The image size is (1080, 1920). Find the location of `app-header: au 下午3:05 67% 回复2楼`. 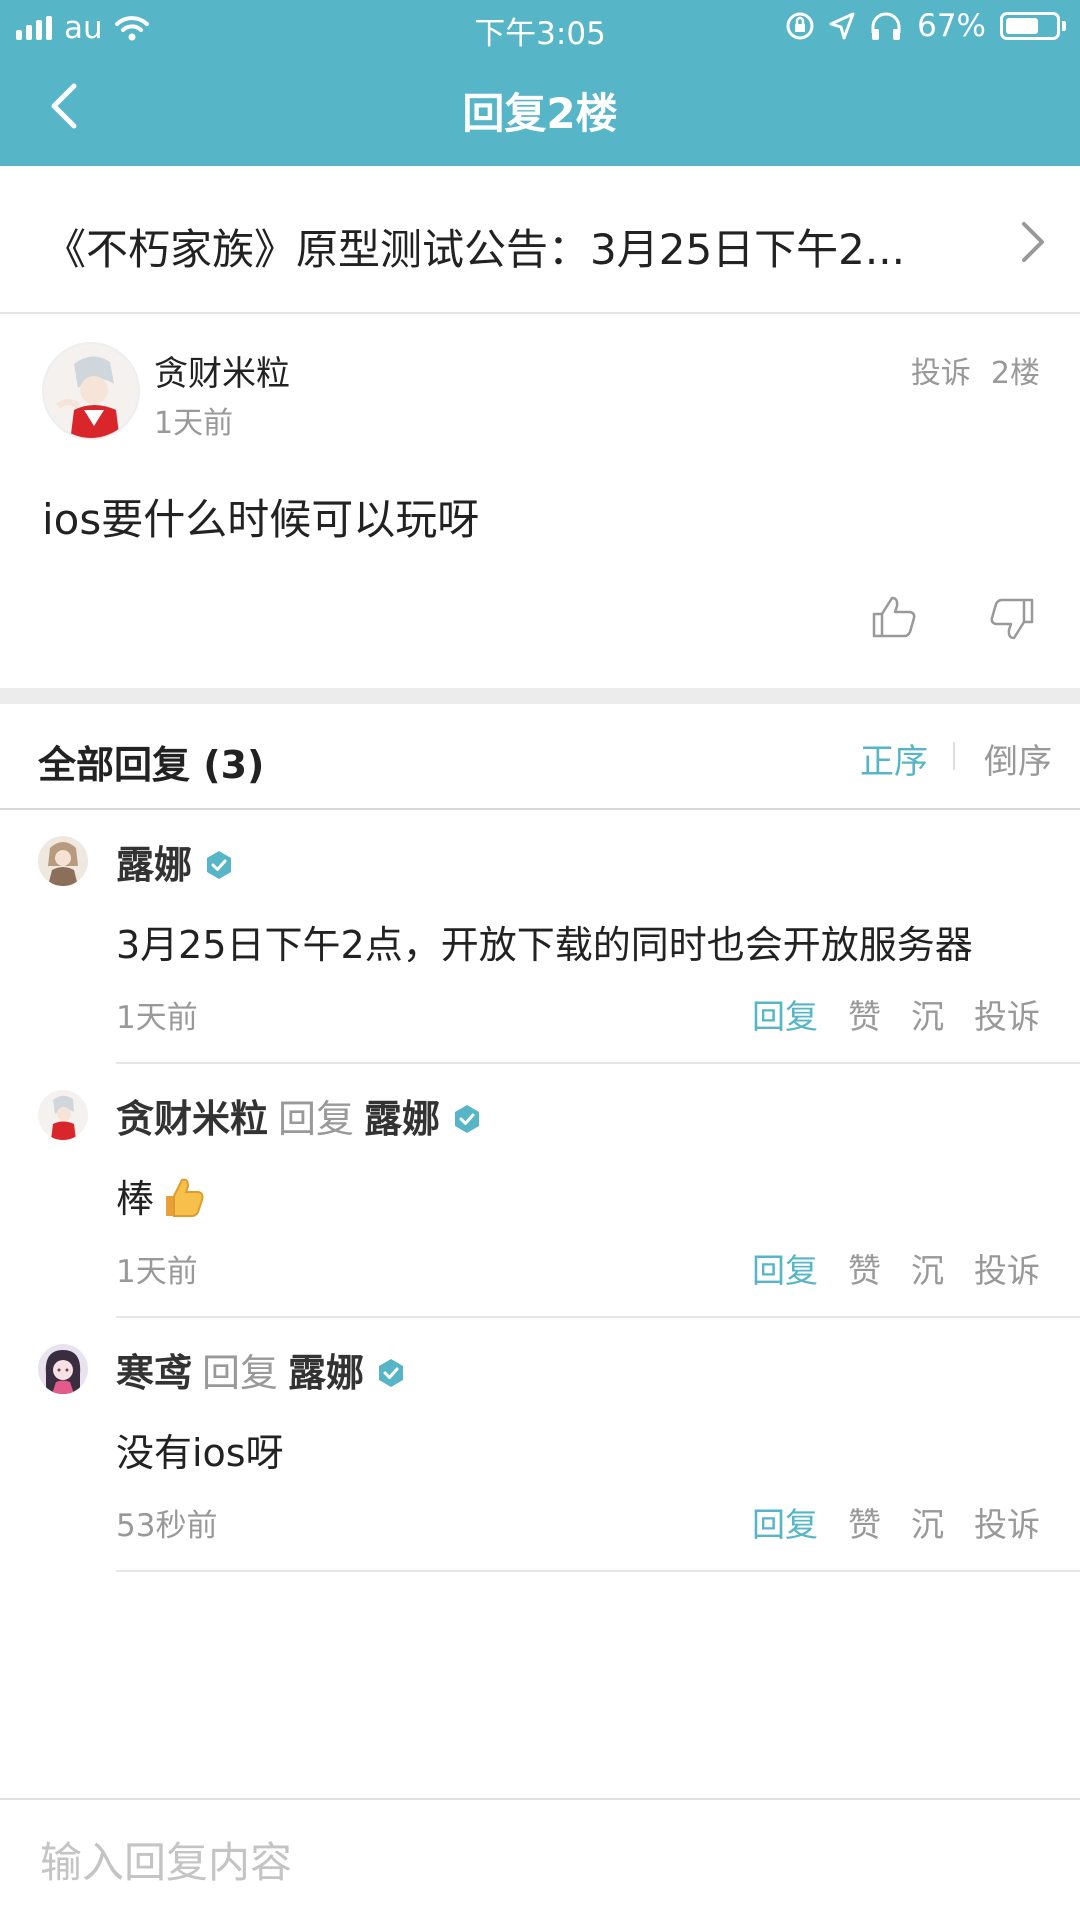

app-header: au 下午3:05 67% 回复2楼 is located at coordinates (540, 83).